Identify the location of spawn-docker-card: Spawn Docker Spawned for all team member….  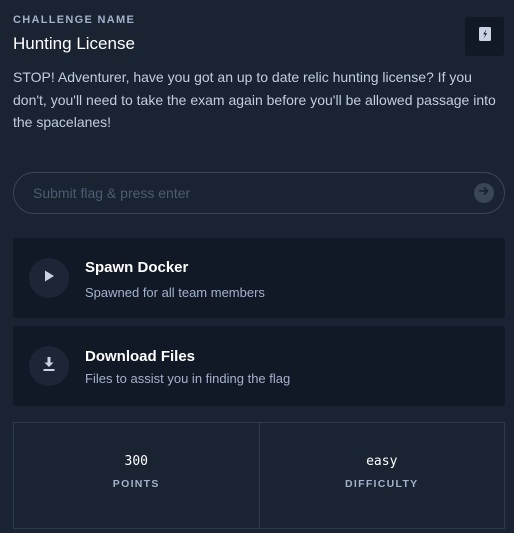
(259, 278).